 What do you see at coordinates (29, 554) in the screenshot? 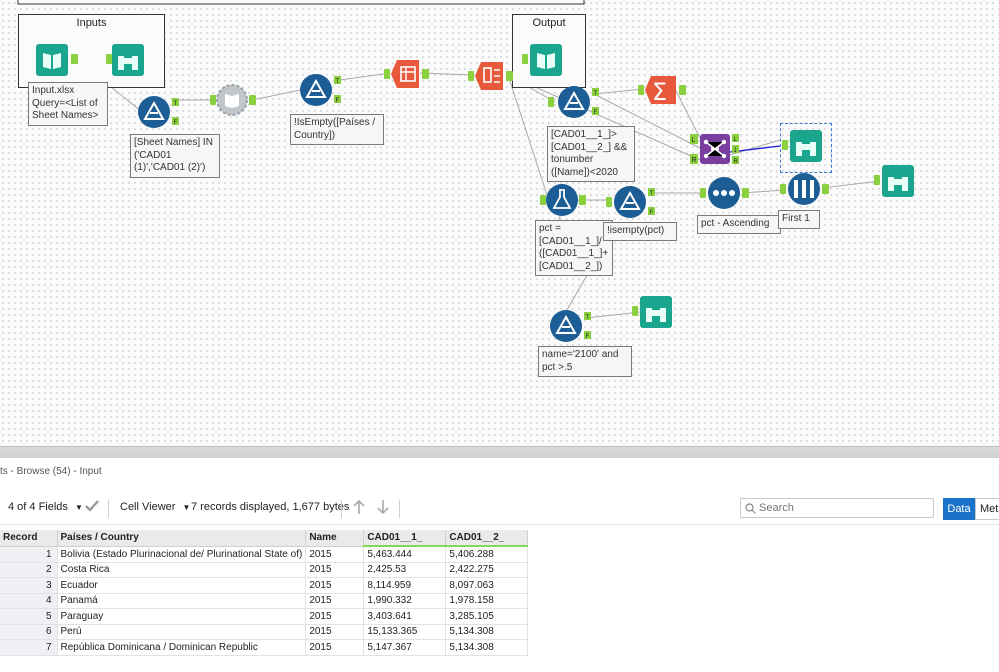
I see `record-number: 1` at bounding box center [29, 554].